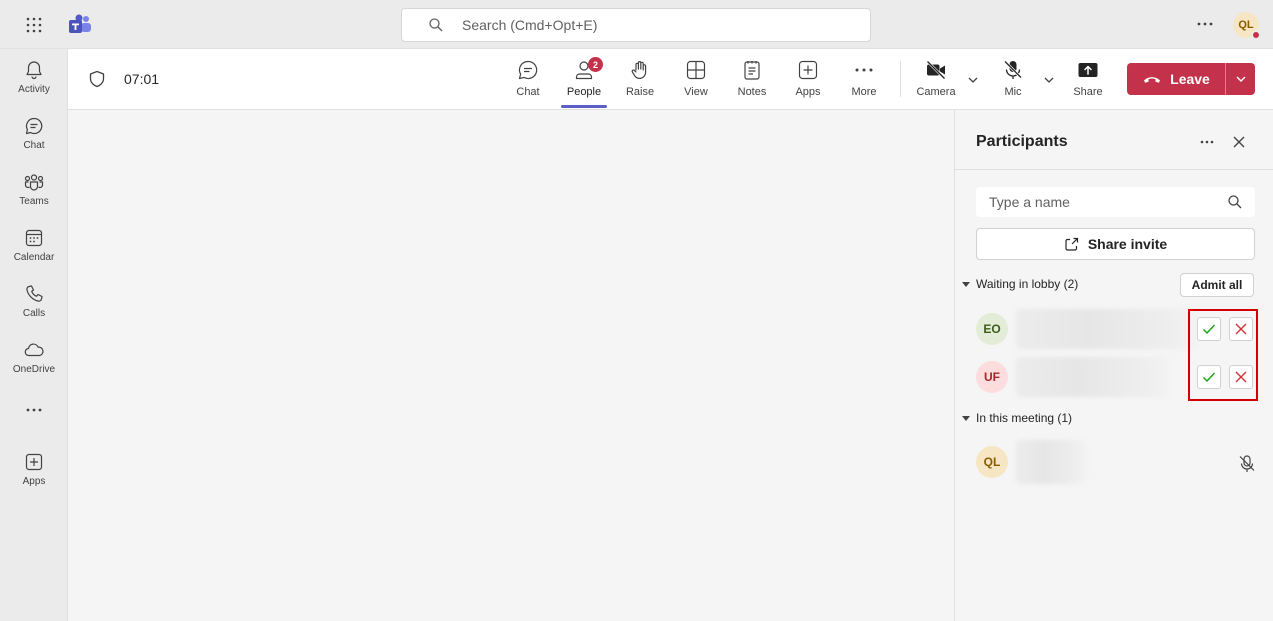 The image size is (1273, 621). Describe the element at coordinates (1027, 284) in the screenshot. I see `lobby-header: Waiting in lobby (2)` at that location.